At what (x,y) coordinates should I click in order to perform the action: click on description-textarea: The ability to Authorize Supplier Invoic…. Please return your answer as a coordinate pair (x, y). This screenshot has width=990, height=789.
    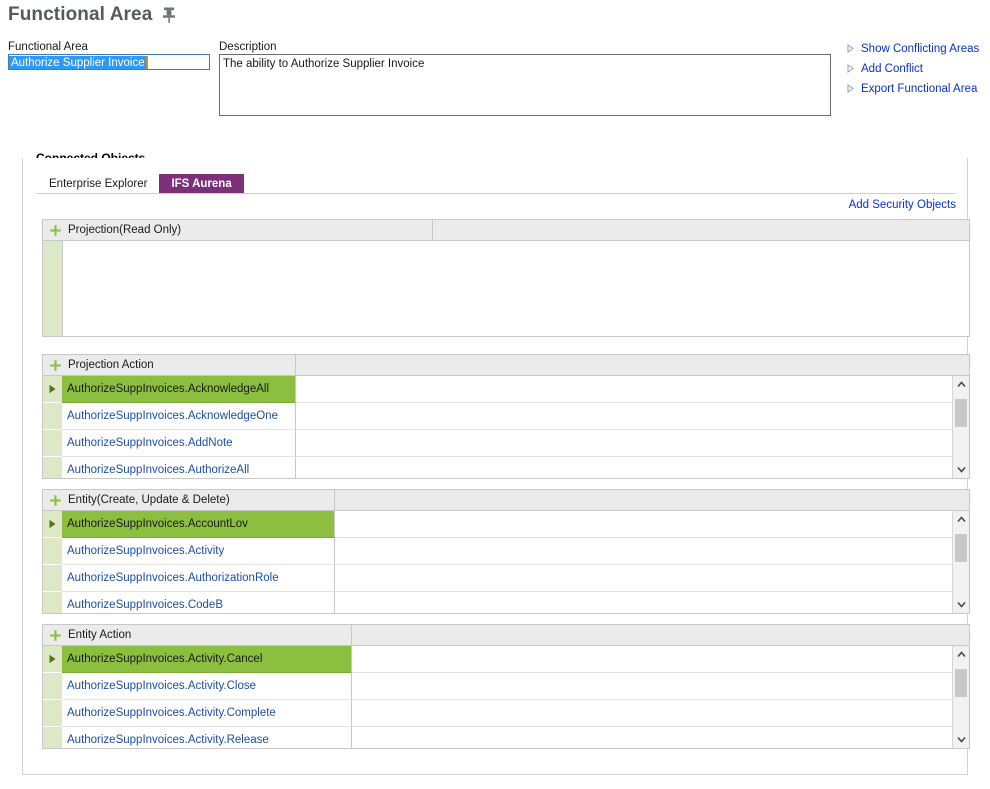
    Looking at the image, I should click on (525, 85).